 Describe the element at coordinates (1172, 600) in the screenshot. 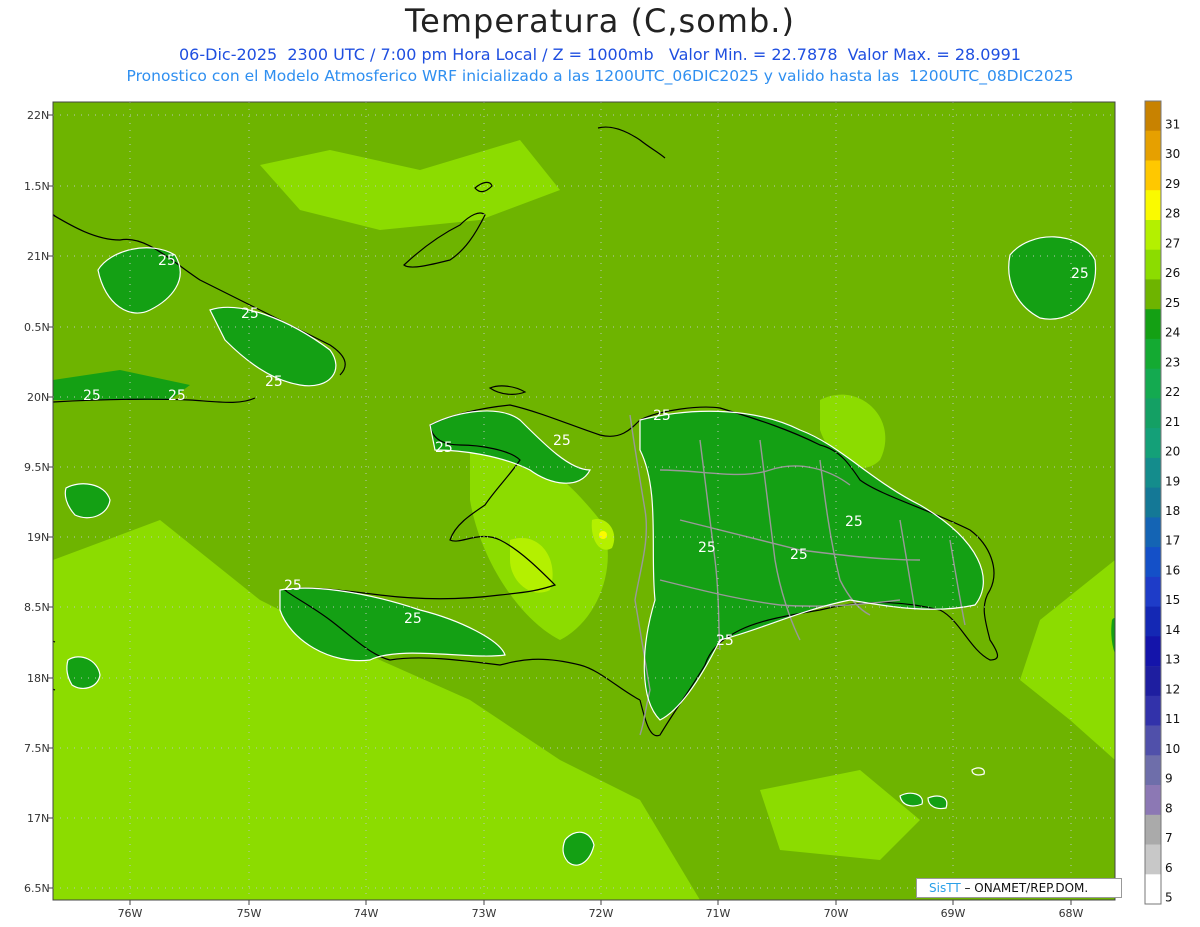

I see `colorbar-label: 15` at that location.